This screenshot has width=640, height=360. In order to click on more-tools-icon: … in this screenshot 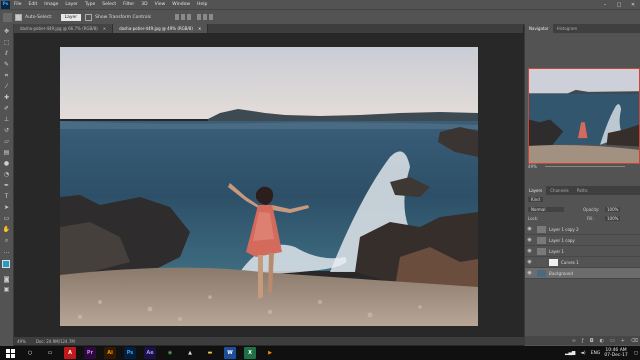, I will do `click(6, 251)`.